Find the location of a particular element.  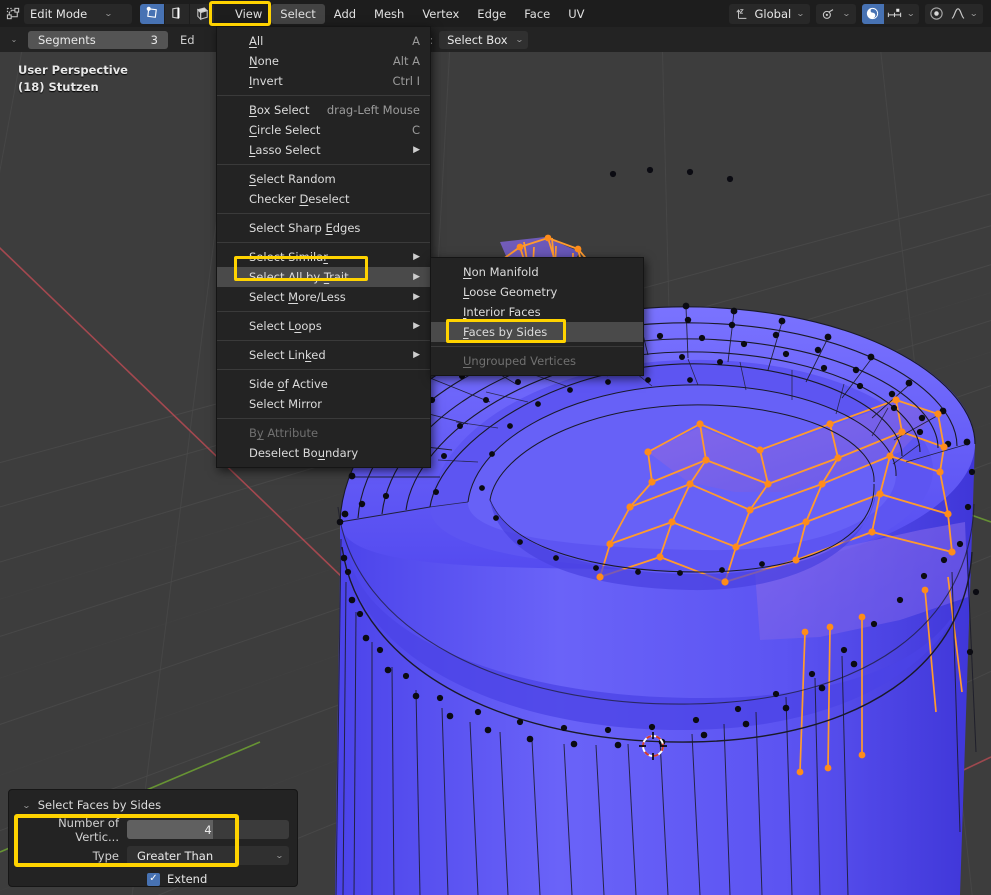

edge-select-mode-button is located at coordinates (177, 13).